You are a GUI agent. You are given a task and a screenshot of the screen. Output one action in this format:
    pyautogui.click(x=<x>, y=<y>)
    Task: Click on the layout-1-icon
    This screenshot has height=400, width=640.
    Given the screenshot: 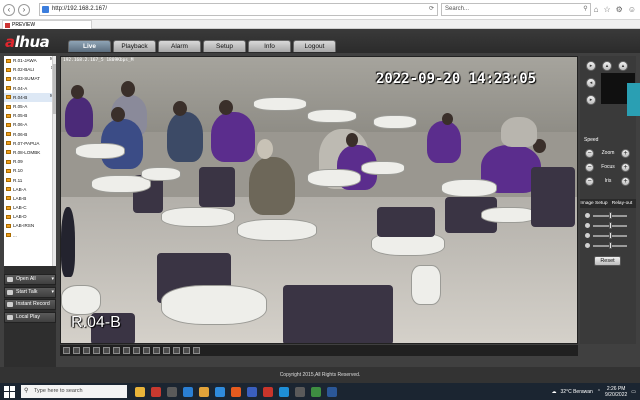 What is the action you would take?
    pyautogui.click(x=66, y=350)
    